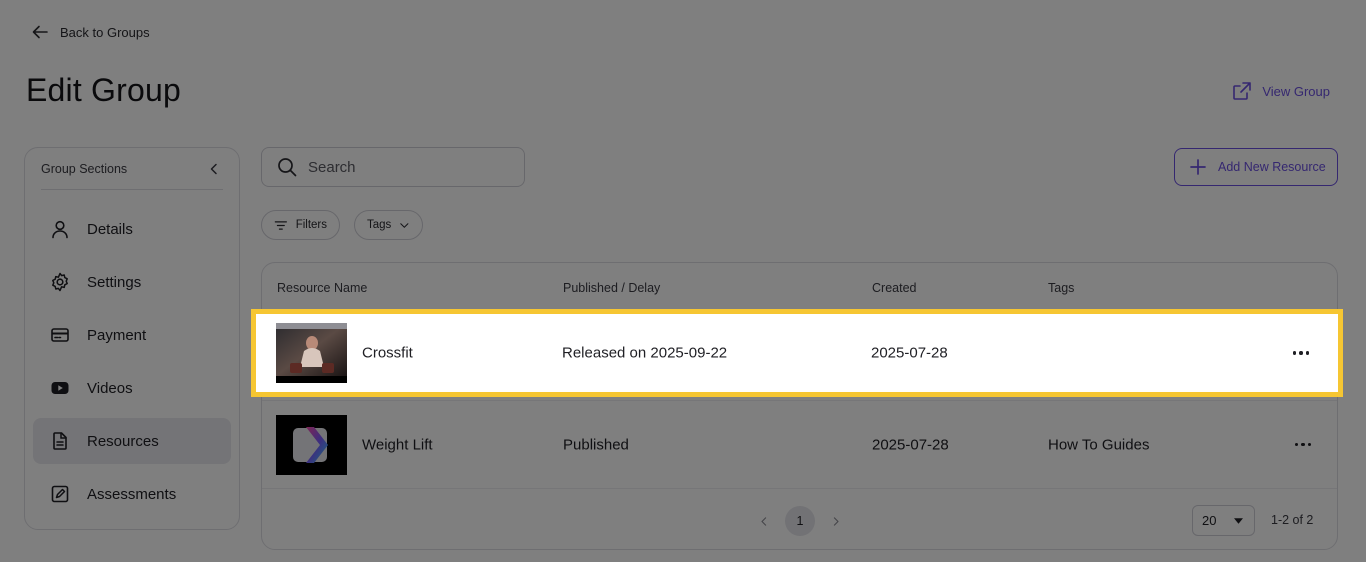 The width and height of the screenshot is (1366, 562). I want to click on view-group-label: View Group, so click(1296, 91).